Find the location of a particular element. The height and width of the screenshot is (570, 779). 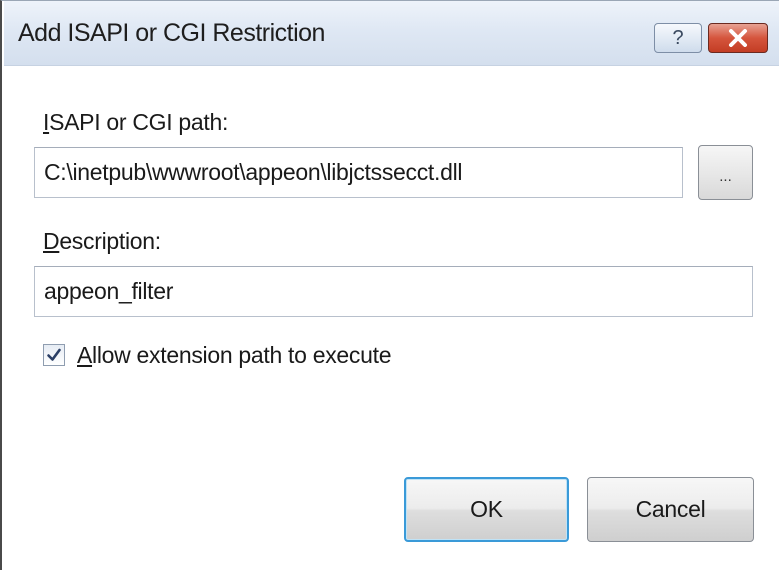

title-bar: Add ISAPI or CGI Restriction ? is located at coordinates (391, 33).